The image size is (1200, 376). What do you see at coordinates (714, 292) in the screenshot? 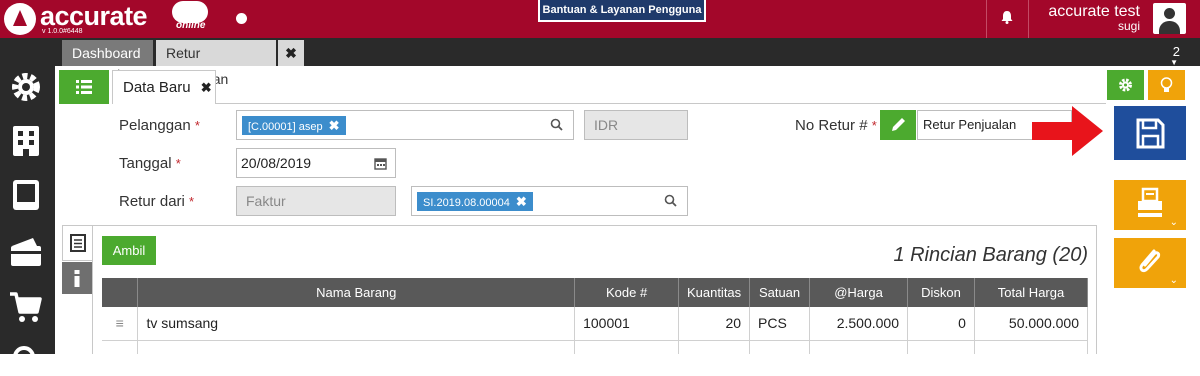
I see `column-header: Kuantitas` at bounding box center [714, 292].